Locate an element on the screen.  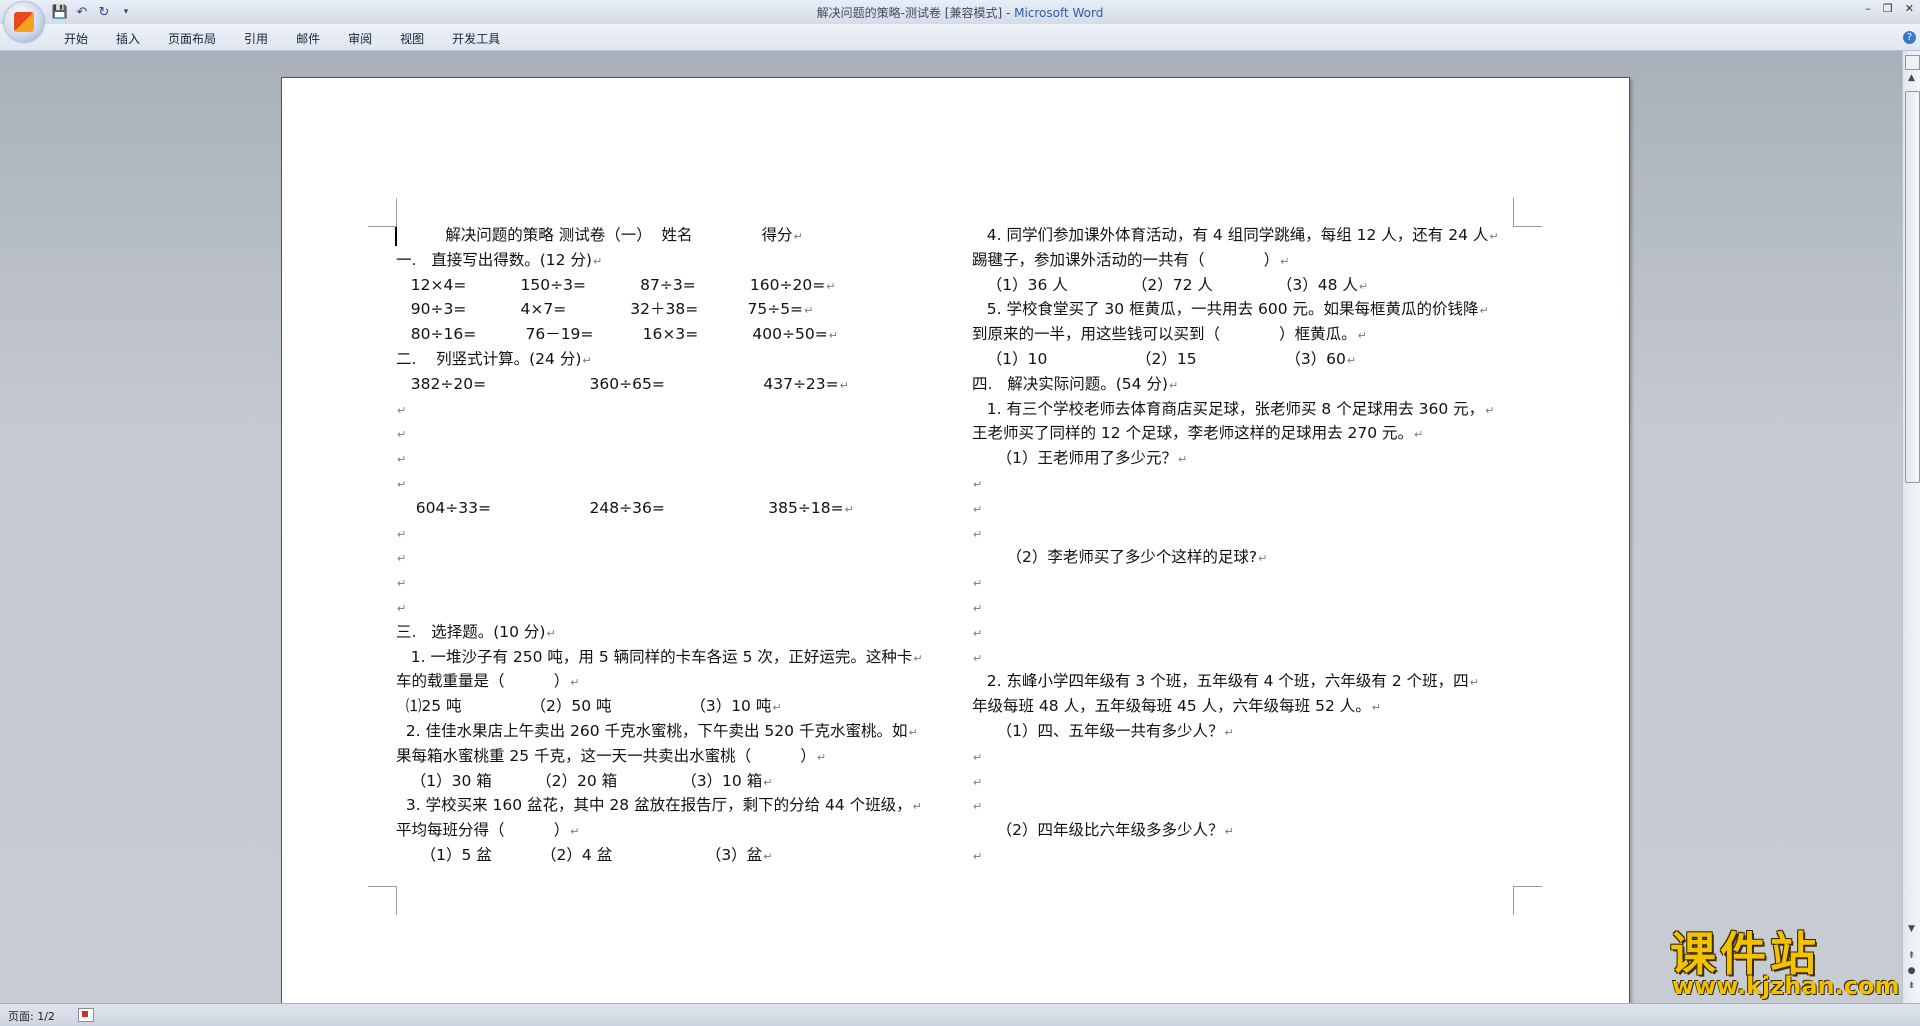
document-line: （1）10 （2）15 （3）60↵ is located at coordinates (1249, 359).